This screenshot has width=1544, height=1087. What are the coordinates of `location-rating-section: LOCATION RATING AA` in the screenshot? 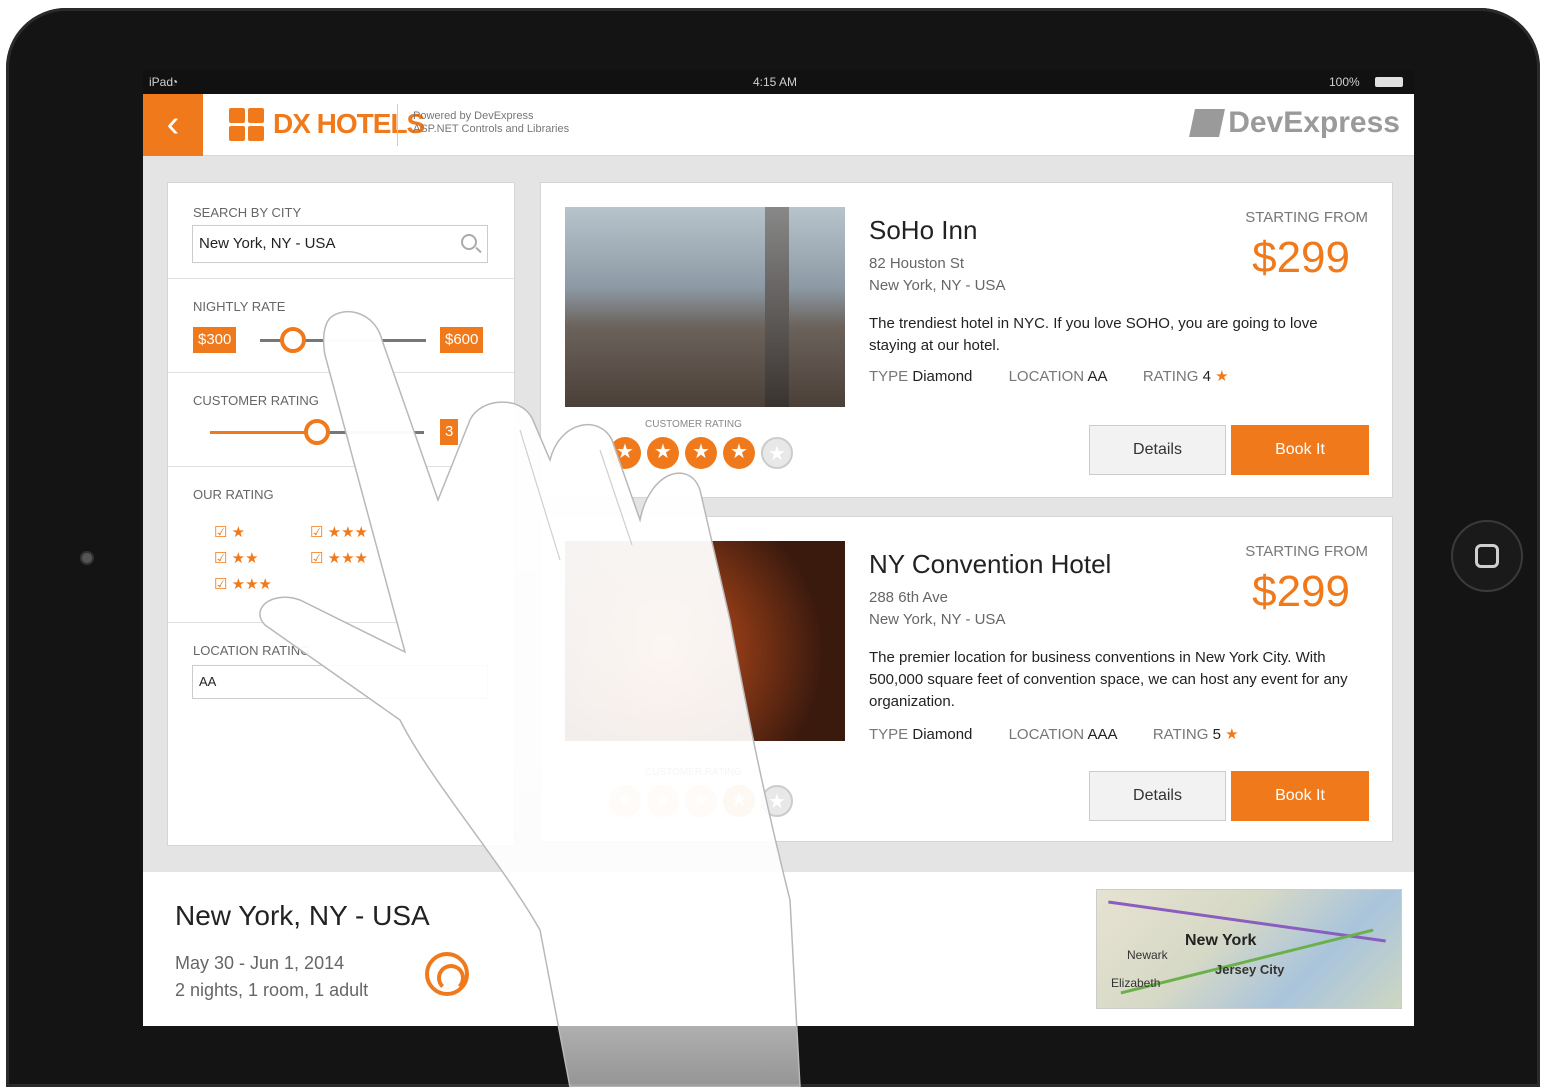 It's located at (341, 673).